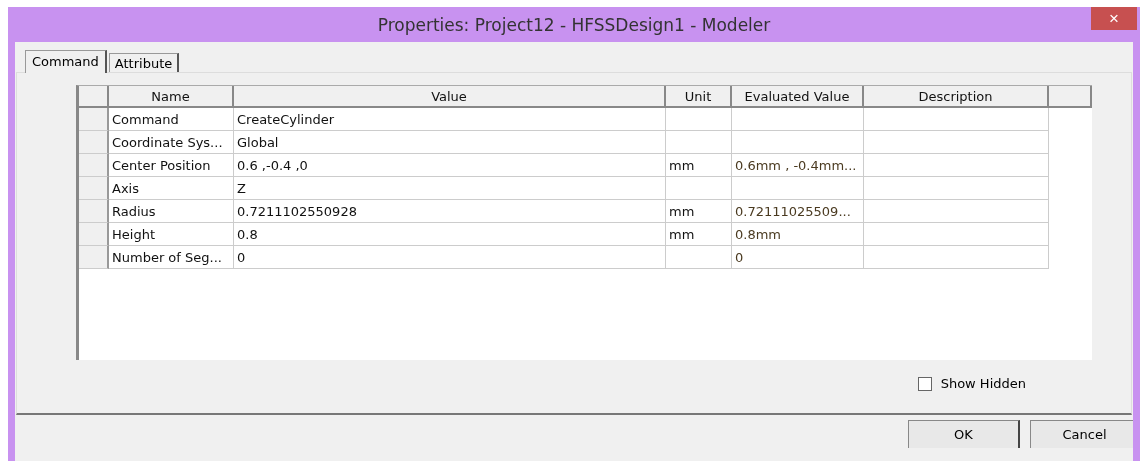 This screenshot has width=1145, height=461. Describe the element at coordinates (450, 119) in the screenshot. I see `table-cell: CreateCylinder` at that location.